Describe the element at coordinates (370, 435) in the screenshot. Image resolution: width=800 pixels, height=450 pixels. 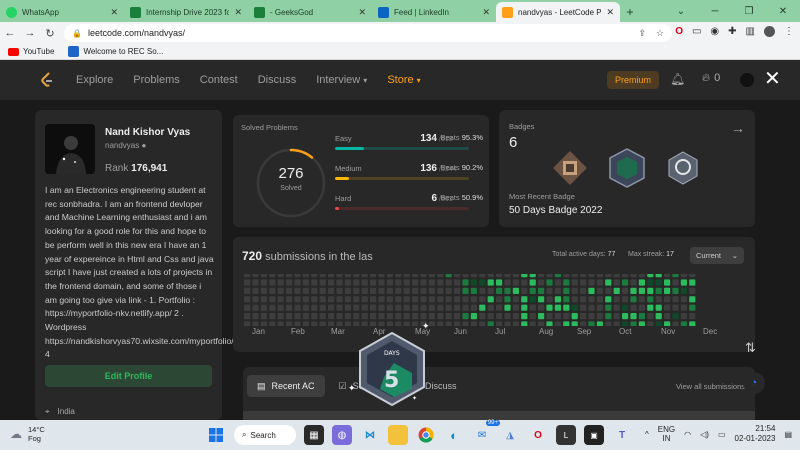
I see `vscode-icon: ⋈` at that location.